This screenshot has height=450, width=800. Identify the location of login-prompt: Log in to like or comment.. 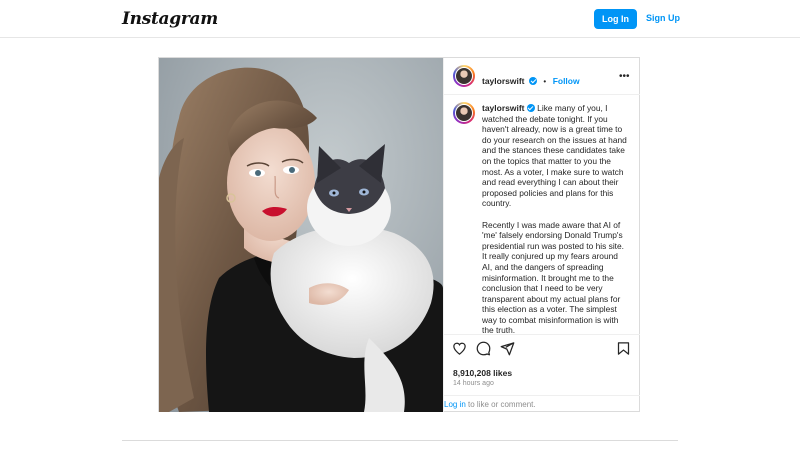
(542, 404).